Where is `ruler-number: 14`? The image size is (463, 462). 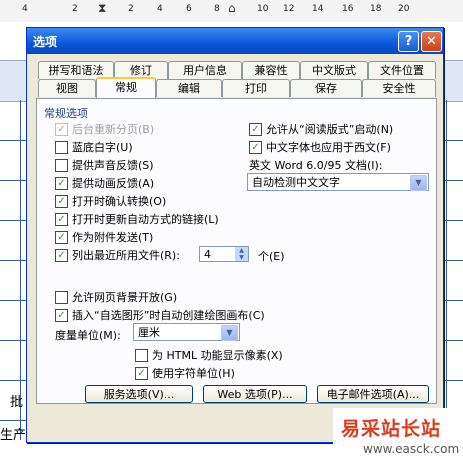
ruler-number: 14 is located at coordinates (318, 9).